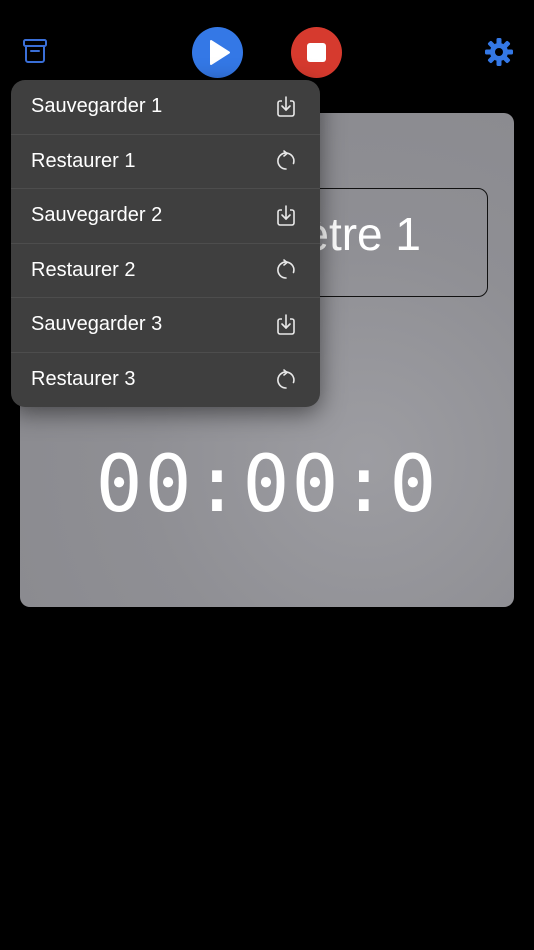  Describe the element at coordinates (165, 271) in the screenshot. I see `menu-item-restore-2: Restaurer 2` at that location.